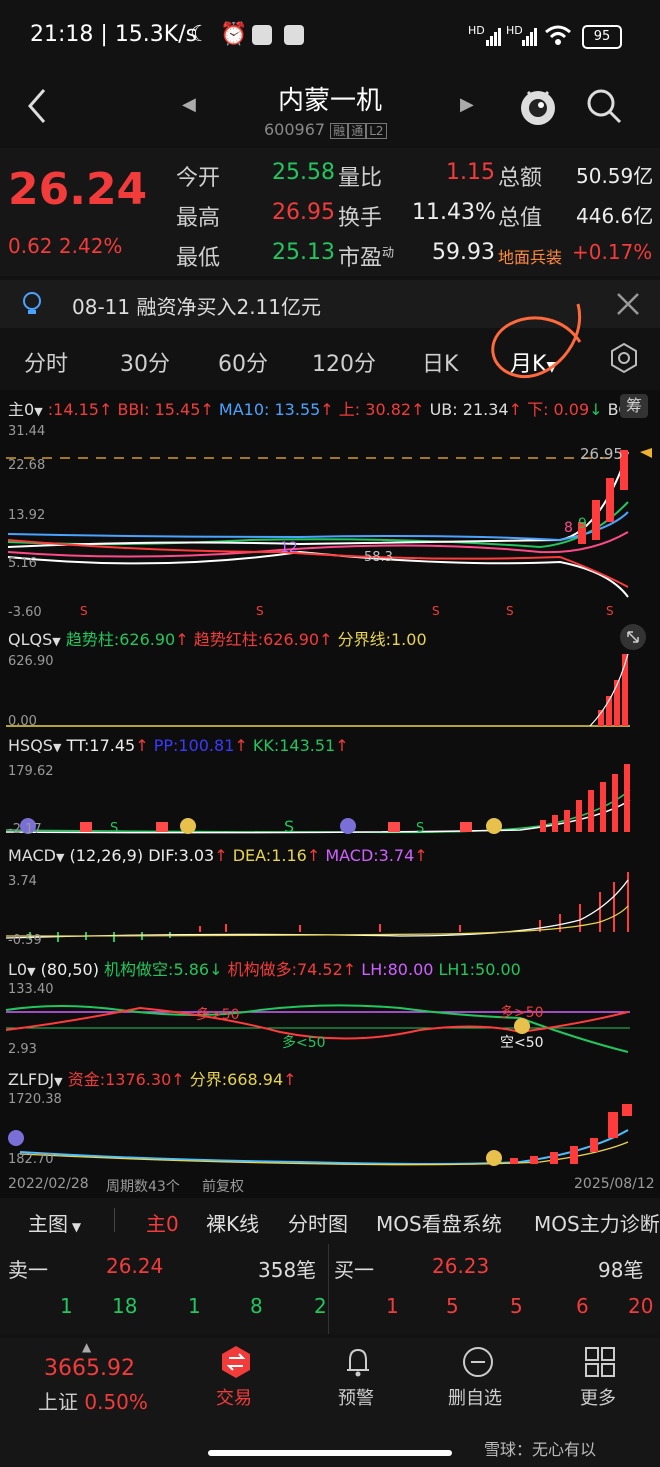 The width and height of the screenshot is (660, 1467). What do you see at coordinates (330, 1453) in the screenshot?
I see `home-indicator` at bounding box center [330, 1453].